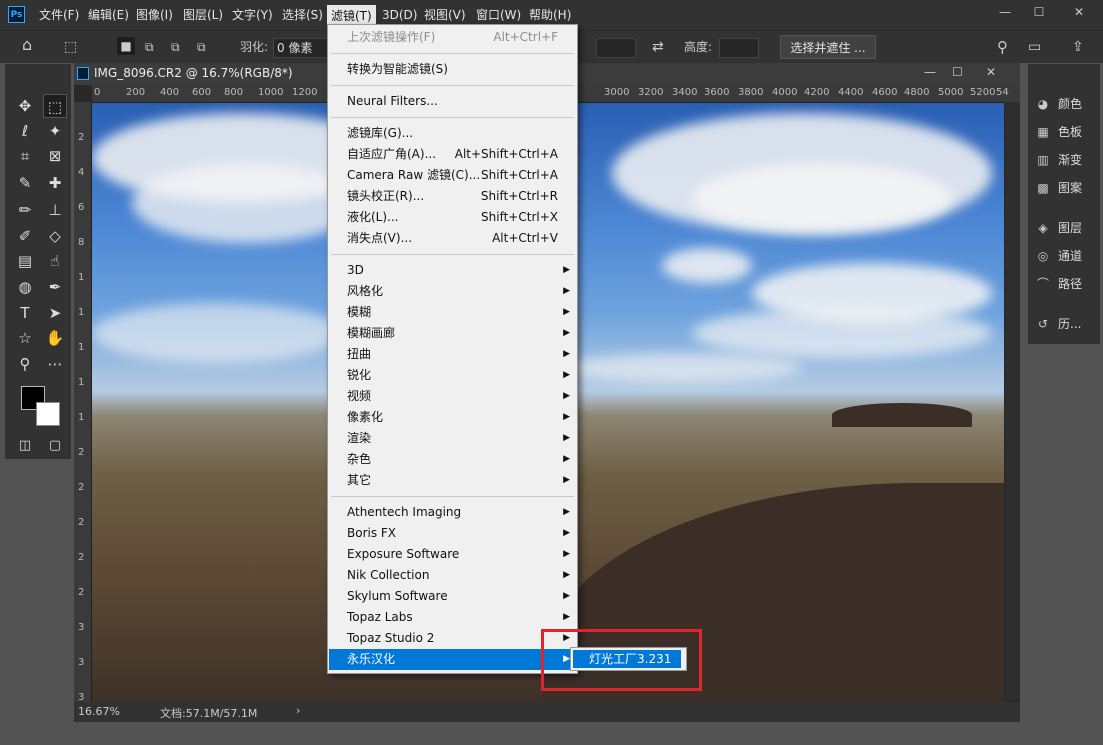 The image size is (1103, 745). Describe the element at coordinates (452, 480) in the screenshot. I see `filter-menu-item: 其它 ▶` at that location.